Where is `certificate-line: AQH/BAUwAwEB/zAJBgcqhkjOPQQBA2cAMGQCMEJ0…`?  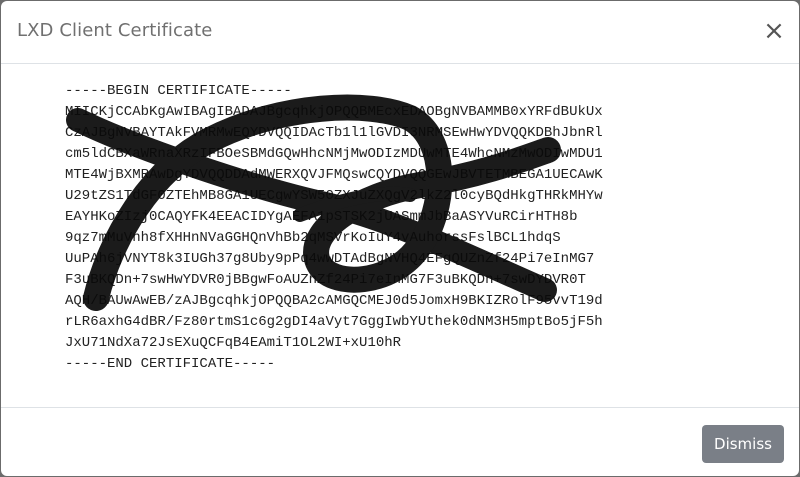
certificate-line: AQH/BAUwAwEB/zAJBgcqhkjOPQQBA2cAMGQCMEJ0… is located at coordinates (334, 301).